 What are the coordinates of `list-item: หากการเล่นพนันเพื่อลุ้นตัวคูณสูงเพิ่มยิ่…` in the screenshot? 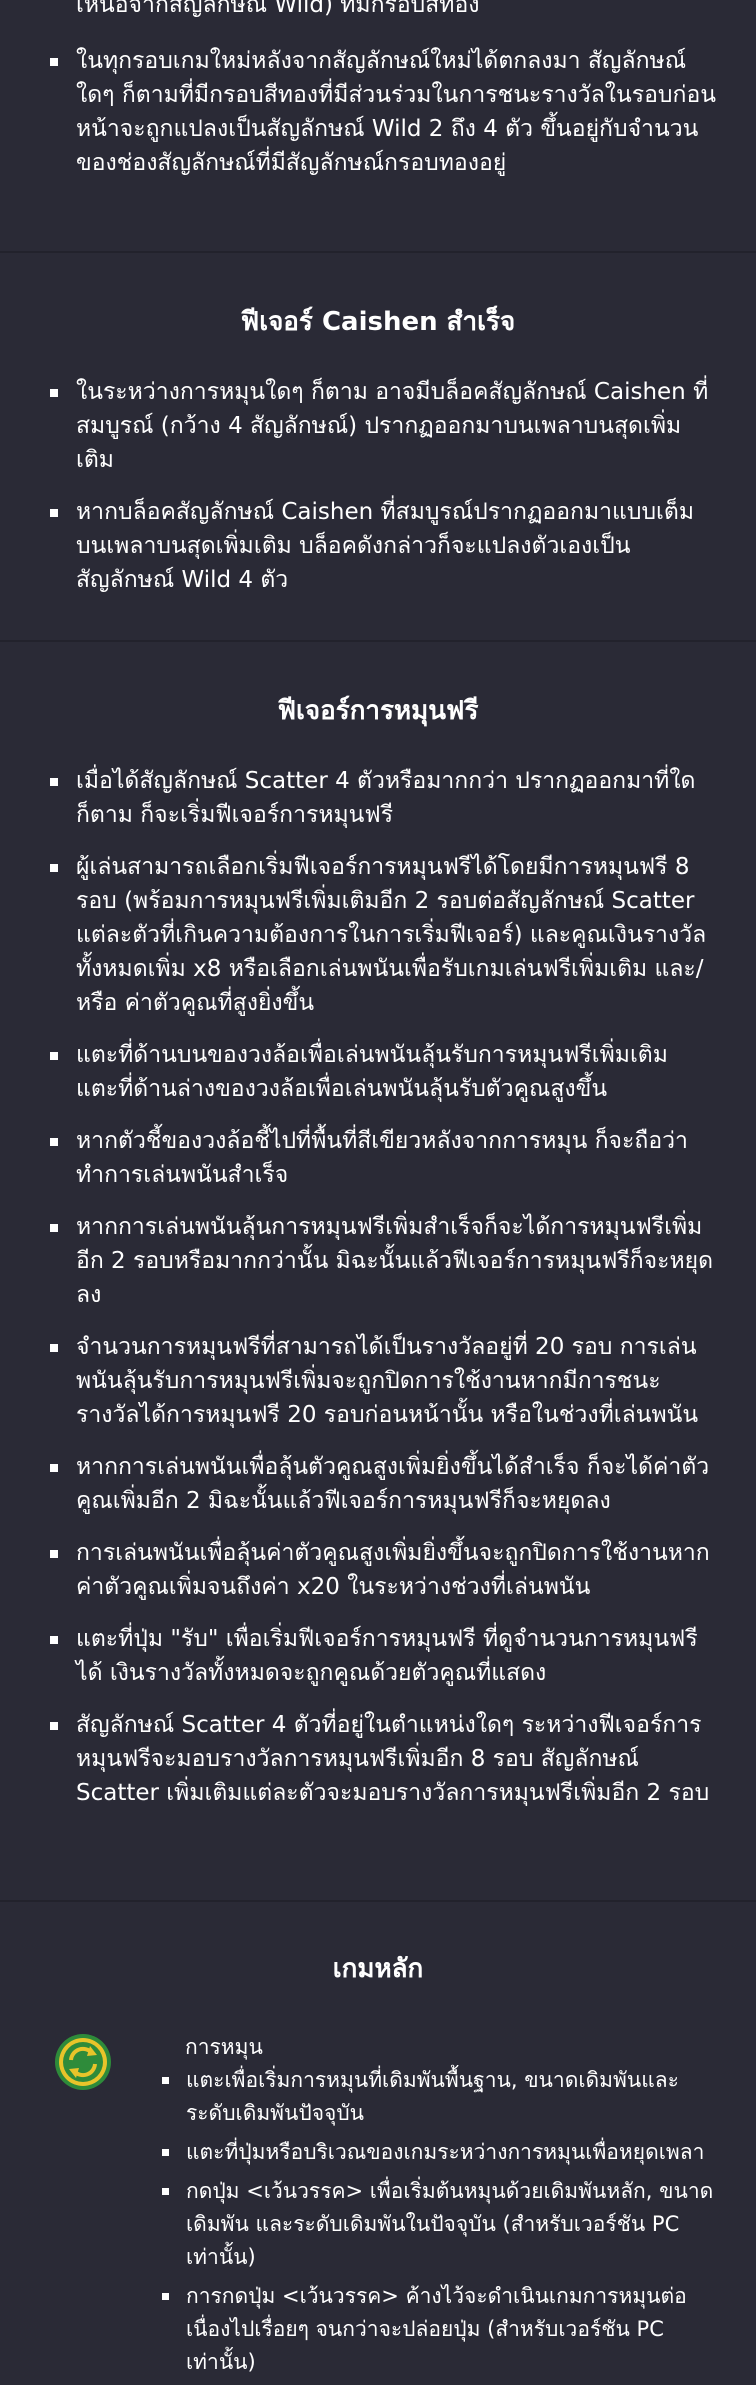 It's located at (381, 1484).